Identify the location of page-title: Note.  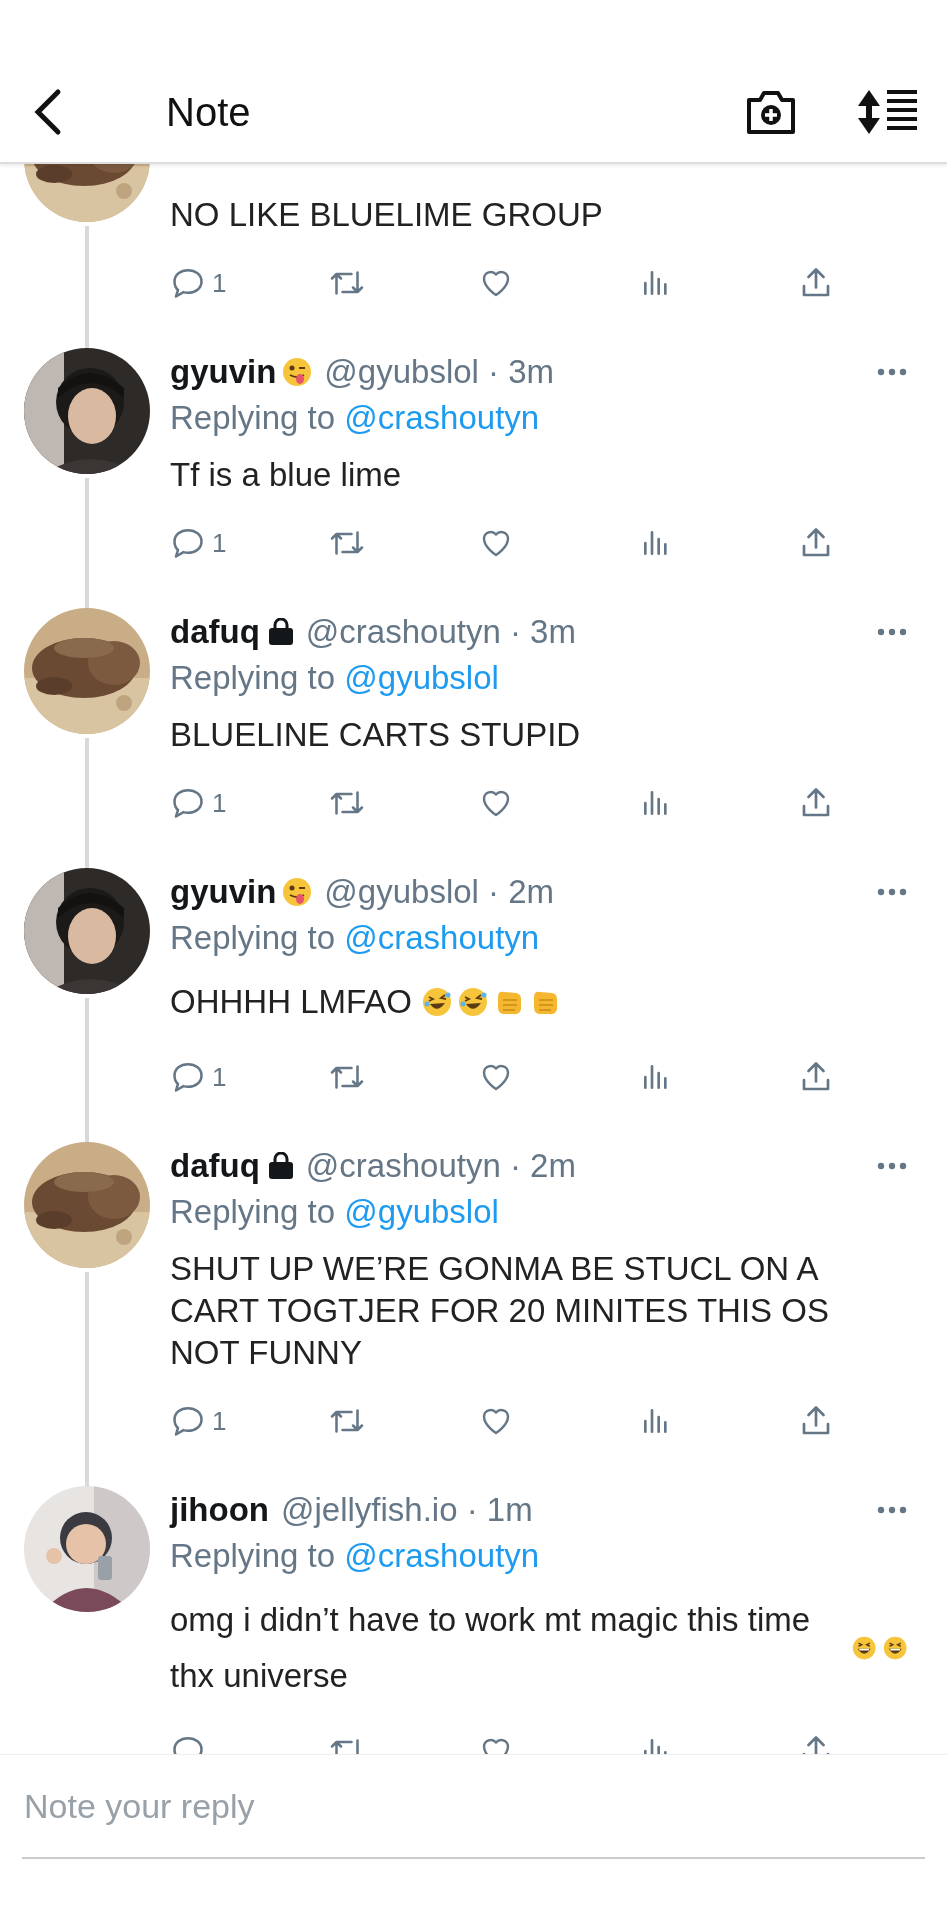
(209, 112).